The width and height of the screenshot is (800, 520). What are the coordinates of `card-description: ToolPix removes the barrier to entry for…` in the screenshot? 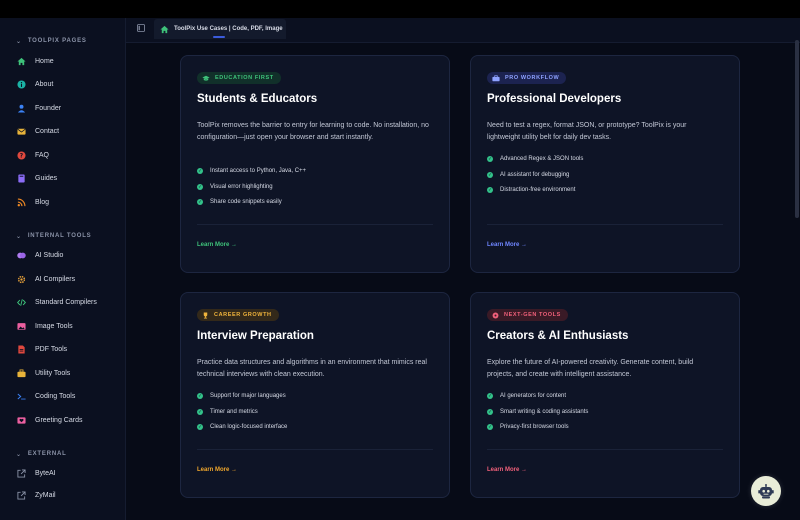 It's located at (313, 131).